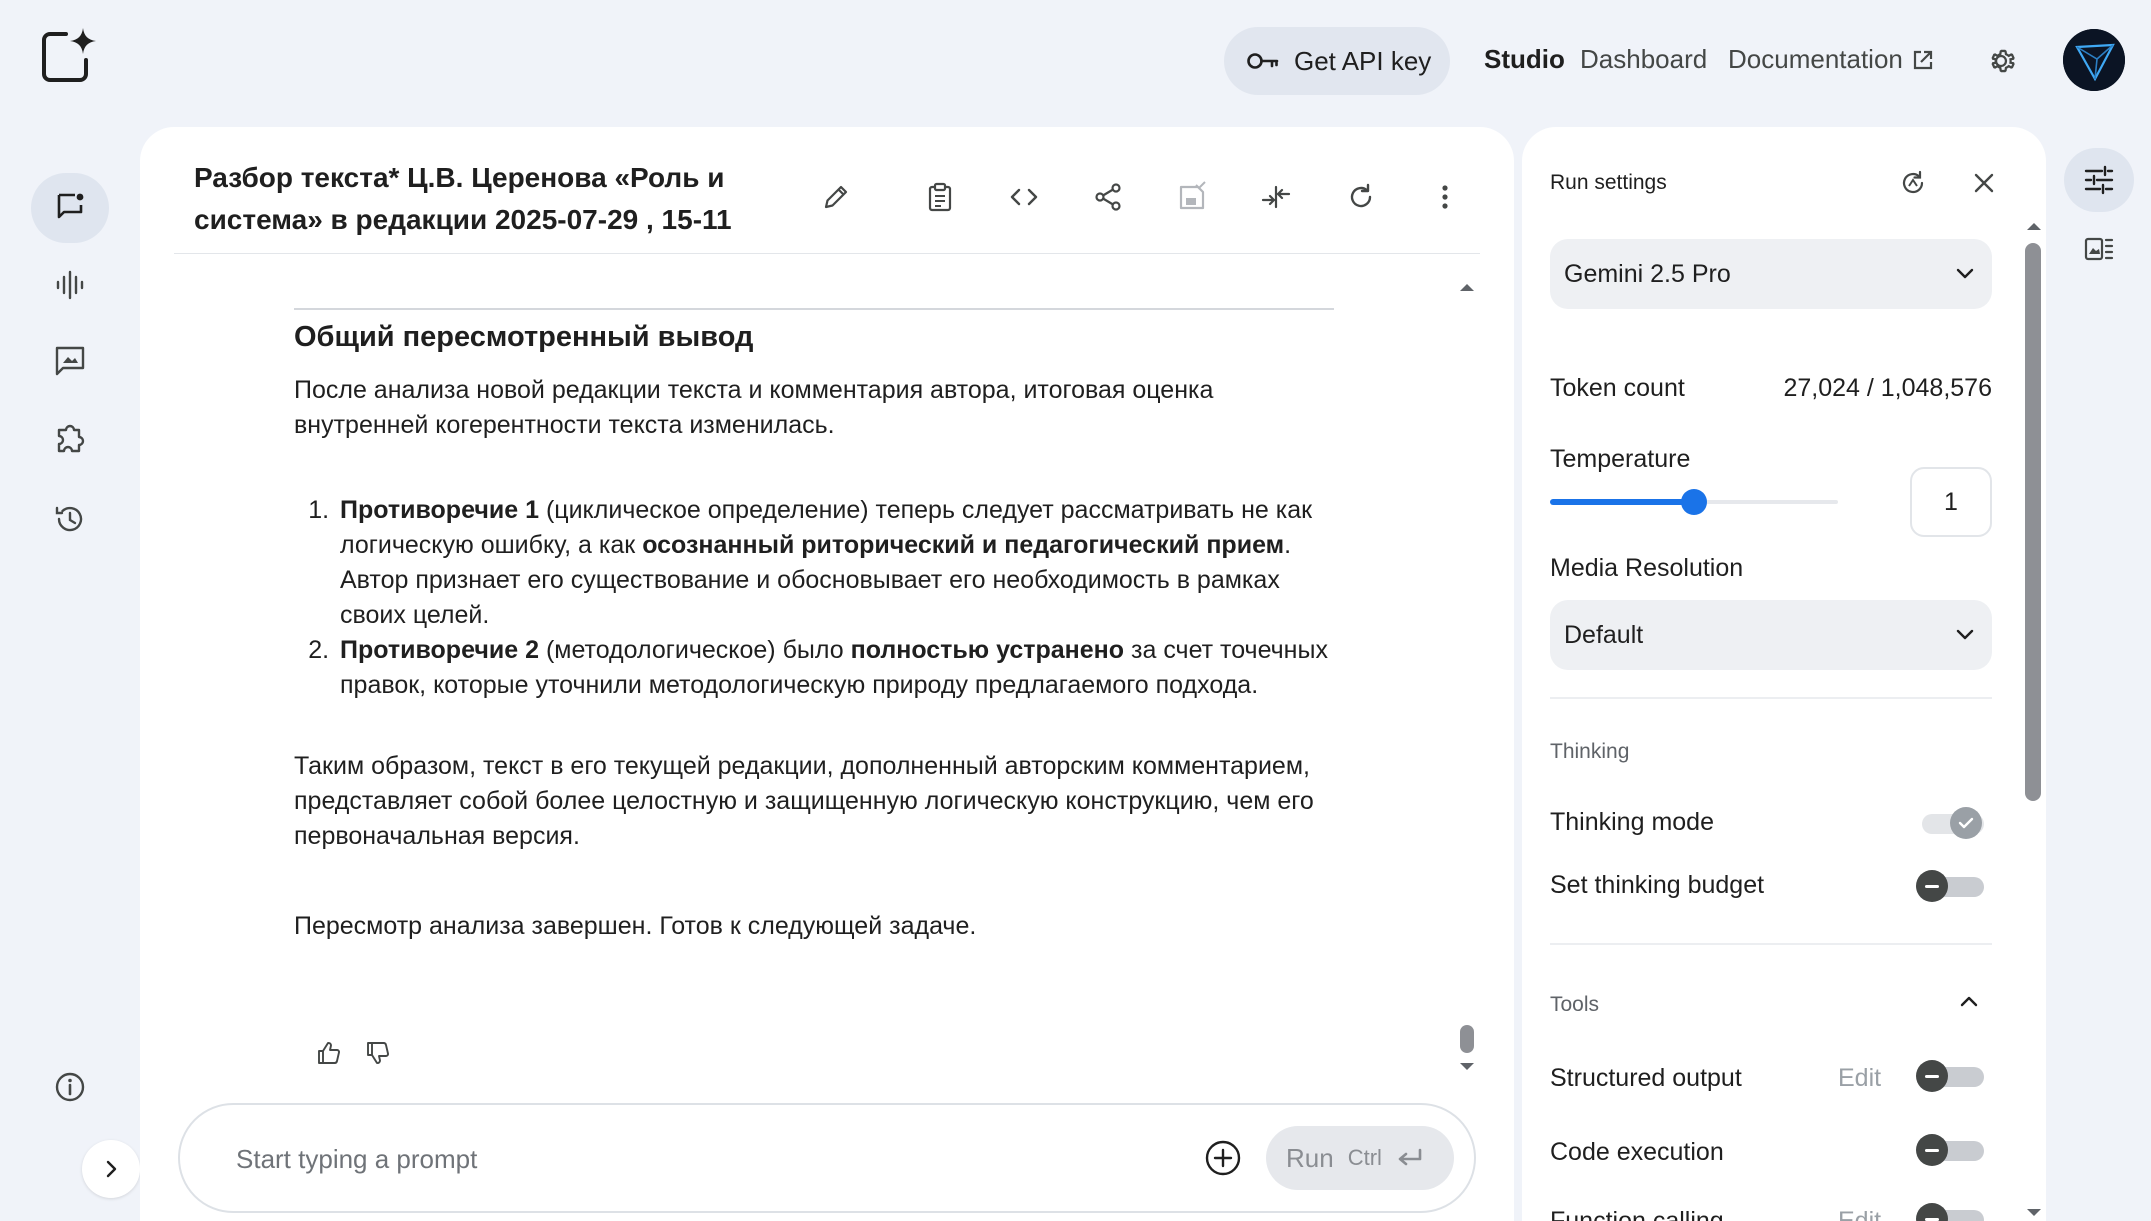 The height and width of the screenshot is (1221, 2151). What do you see at coordinates (1771, 274) in the screenshot?
I see `model-select: Gemini 2.5 Pro` at bounding box center [1771, 274].